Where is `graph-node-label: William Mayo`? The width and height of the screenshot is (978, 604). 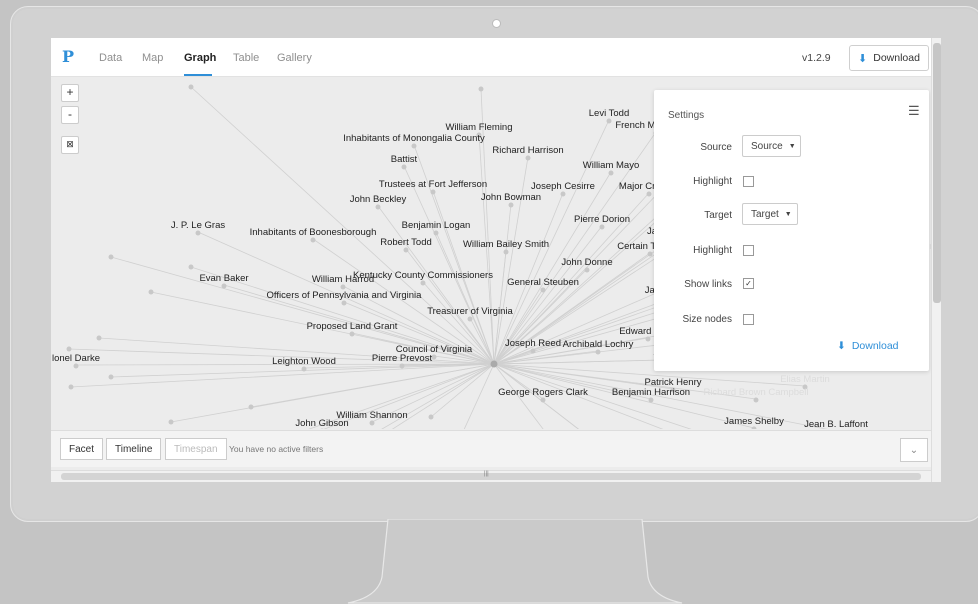
graph-node-label: William Mayo is located at coordinates (611, 165).